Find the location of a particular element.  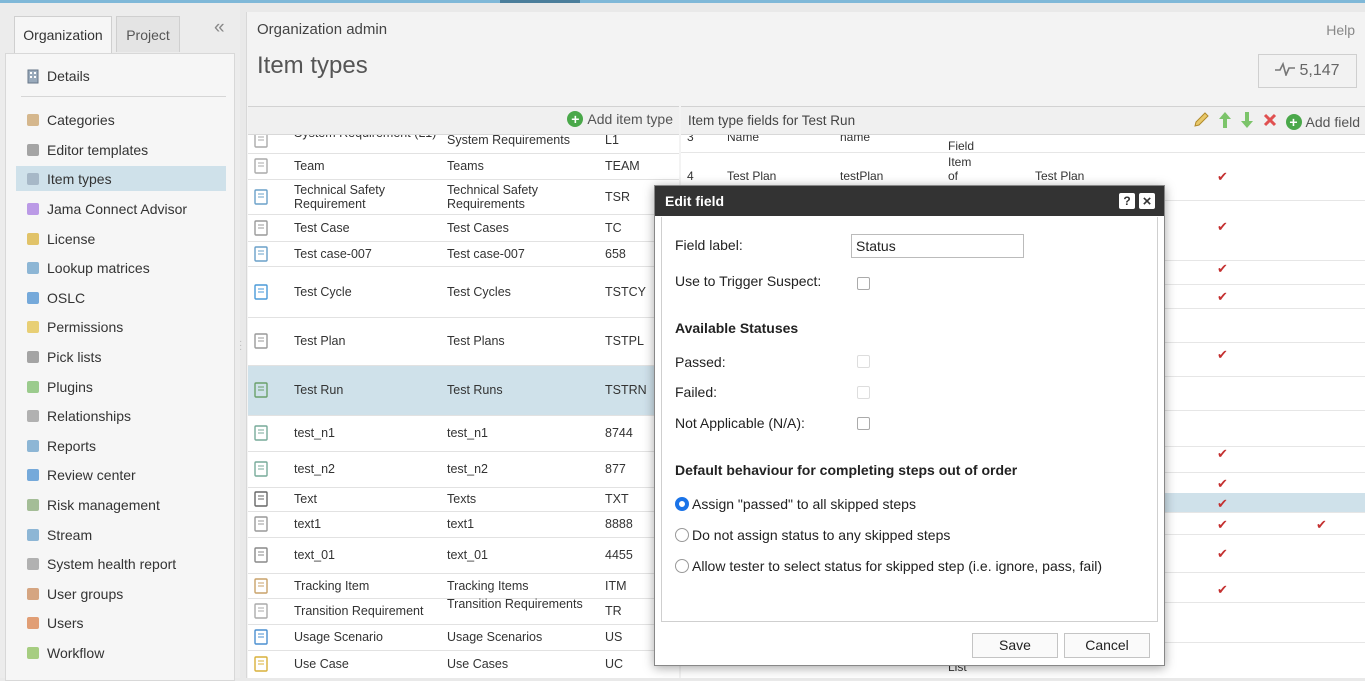

radio-no-status is located at coordinates (682, 535).